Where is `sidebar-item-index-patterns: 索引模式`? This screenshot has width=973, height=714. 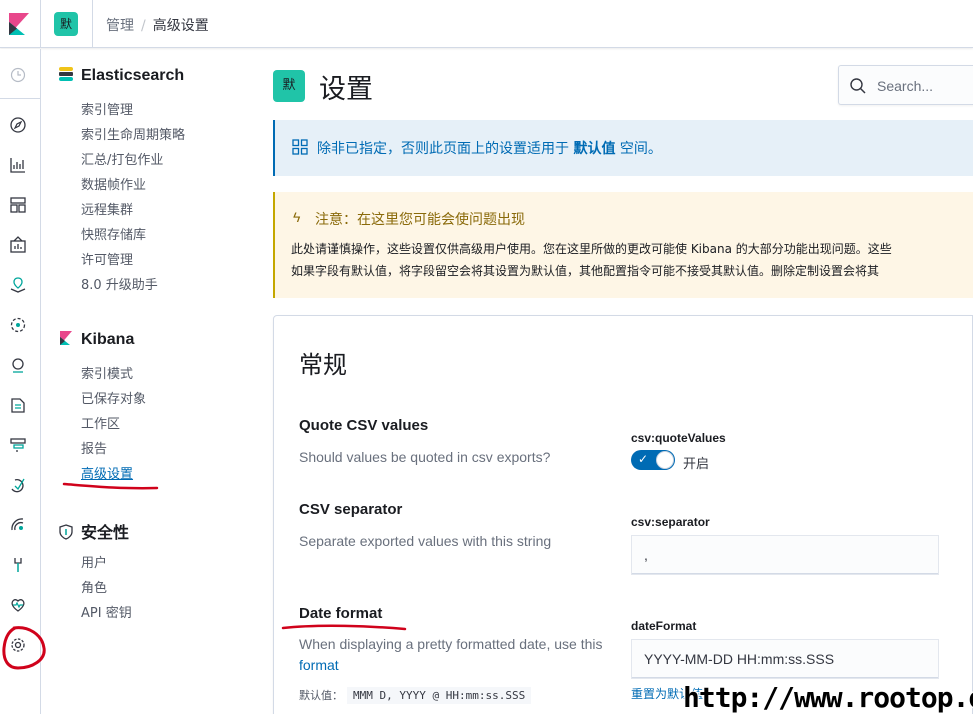 sidebar-item-index-patterns: 索引模式 is located at coordinates (107, 372).